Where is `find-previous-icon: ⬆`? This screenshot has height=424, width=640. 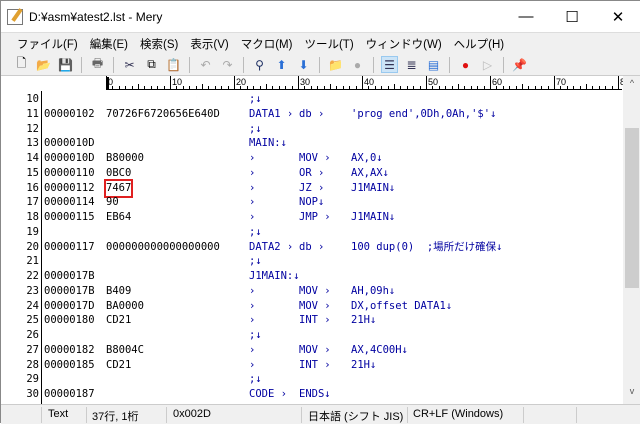
find-previous-icon: ⬆ is located at coordinates (281, 64).